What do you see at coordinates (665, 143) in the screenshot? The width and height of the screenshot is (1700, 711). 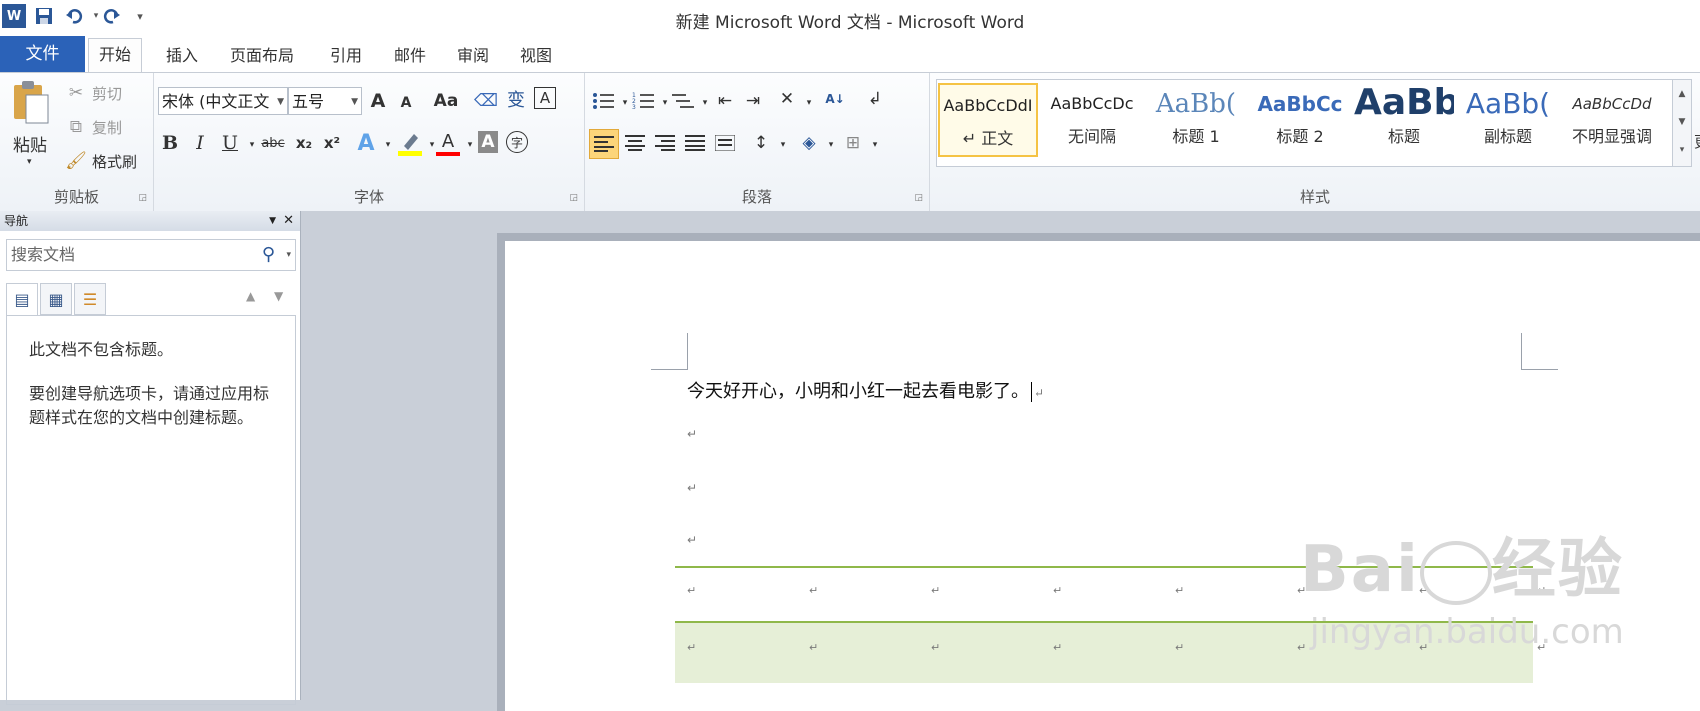 I see `align-right-button` at bounding box center [665, 143].